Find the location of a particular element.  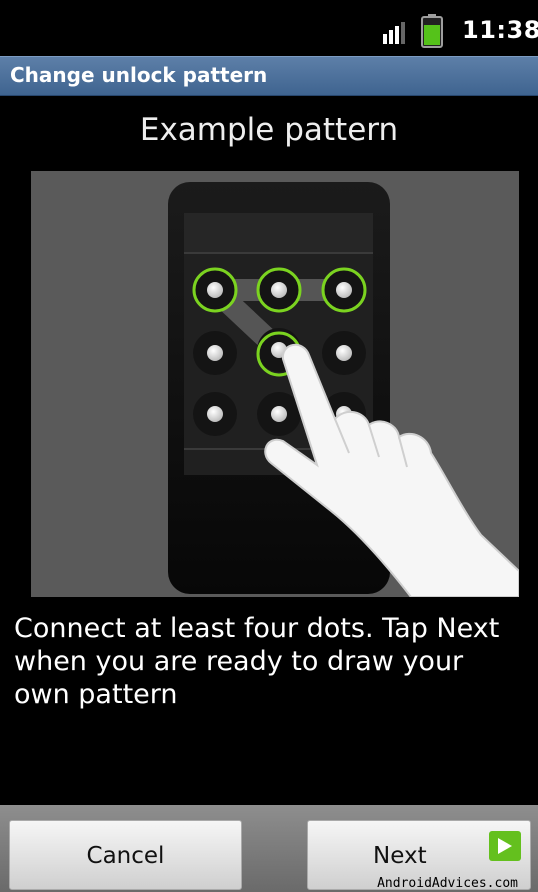

watermark: AndroidAdvices.com is located at coordinates (447, 883).